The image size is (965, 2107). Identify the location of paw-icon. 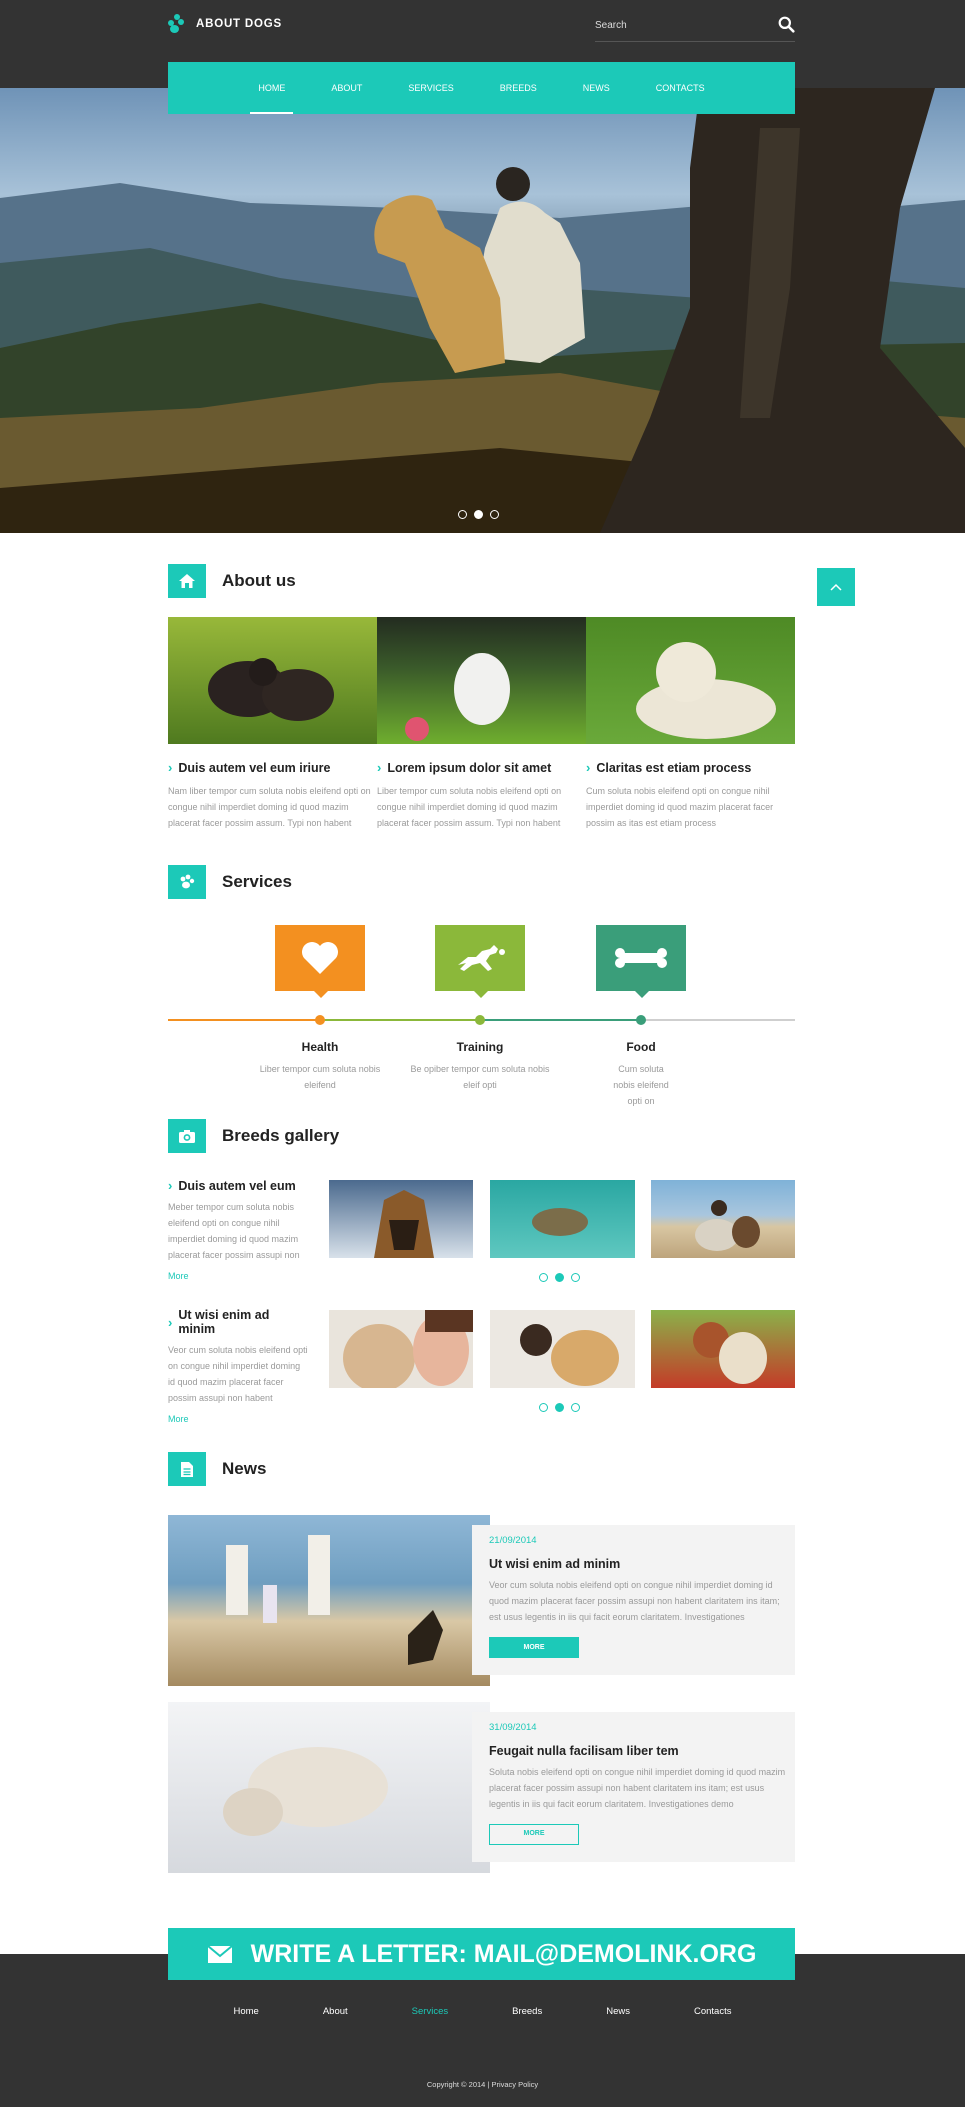
(187, 882).